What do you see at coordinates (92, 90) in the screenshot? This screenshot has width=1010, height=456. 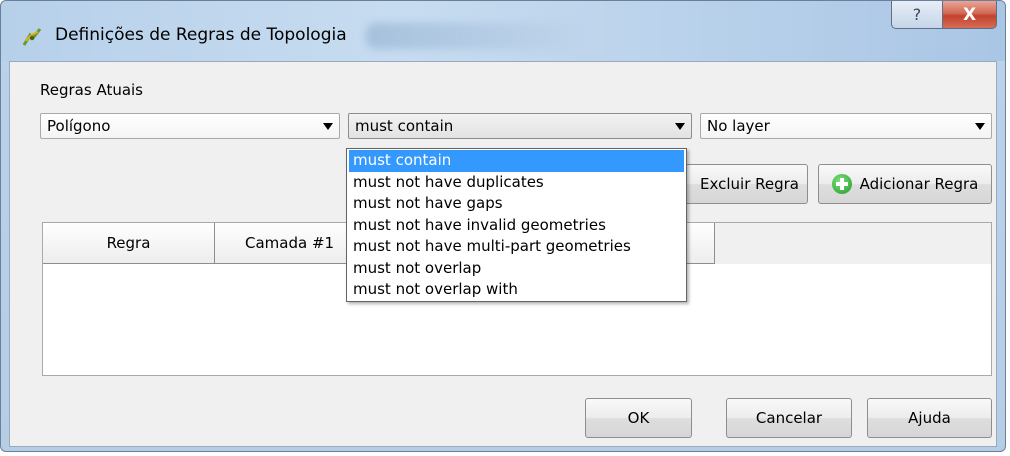 I see `current-rules-label: Regras Atuais` at bounding box center [92, 90].